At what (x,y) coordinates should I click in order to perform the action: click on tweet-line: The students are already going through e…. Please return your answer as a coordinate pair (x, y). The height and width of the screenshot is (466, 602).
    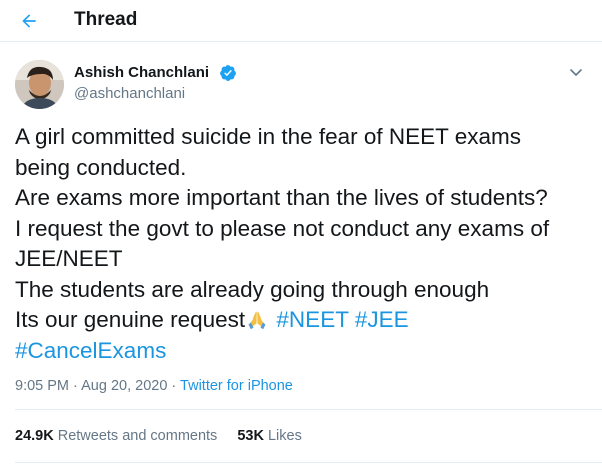
    Looking at the image, I should click on (252, 289).